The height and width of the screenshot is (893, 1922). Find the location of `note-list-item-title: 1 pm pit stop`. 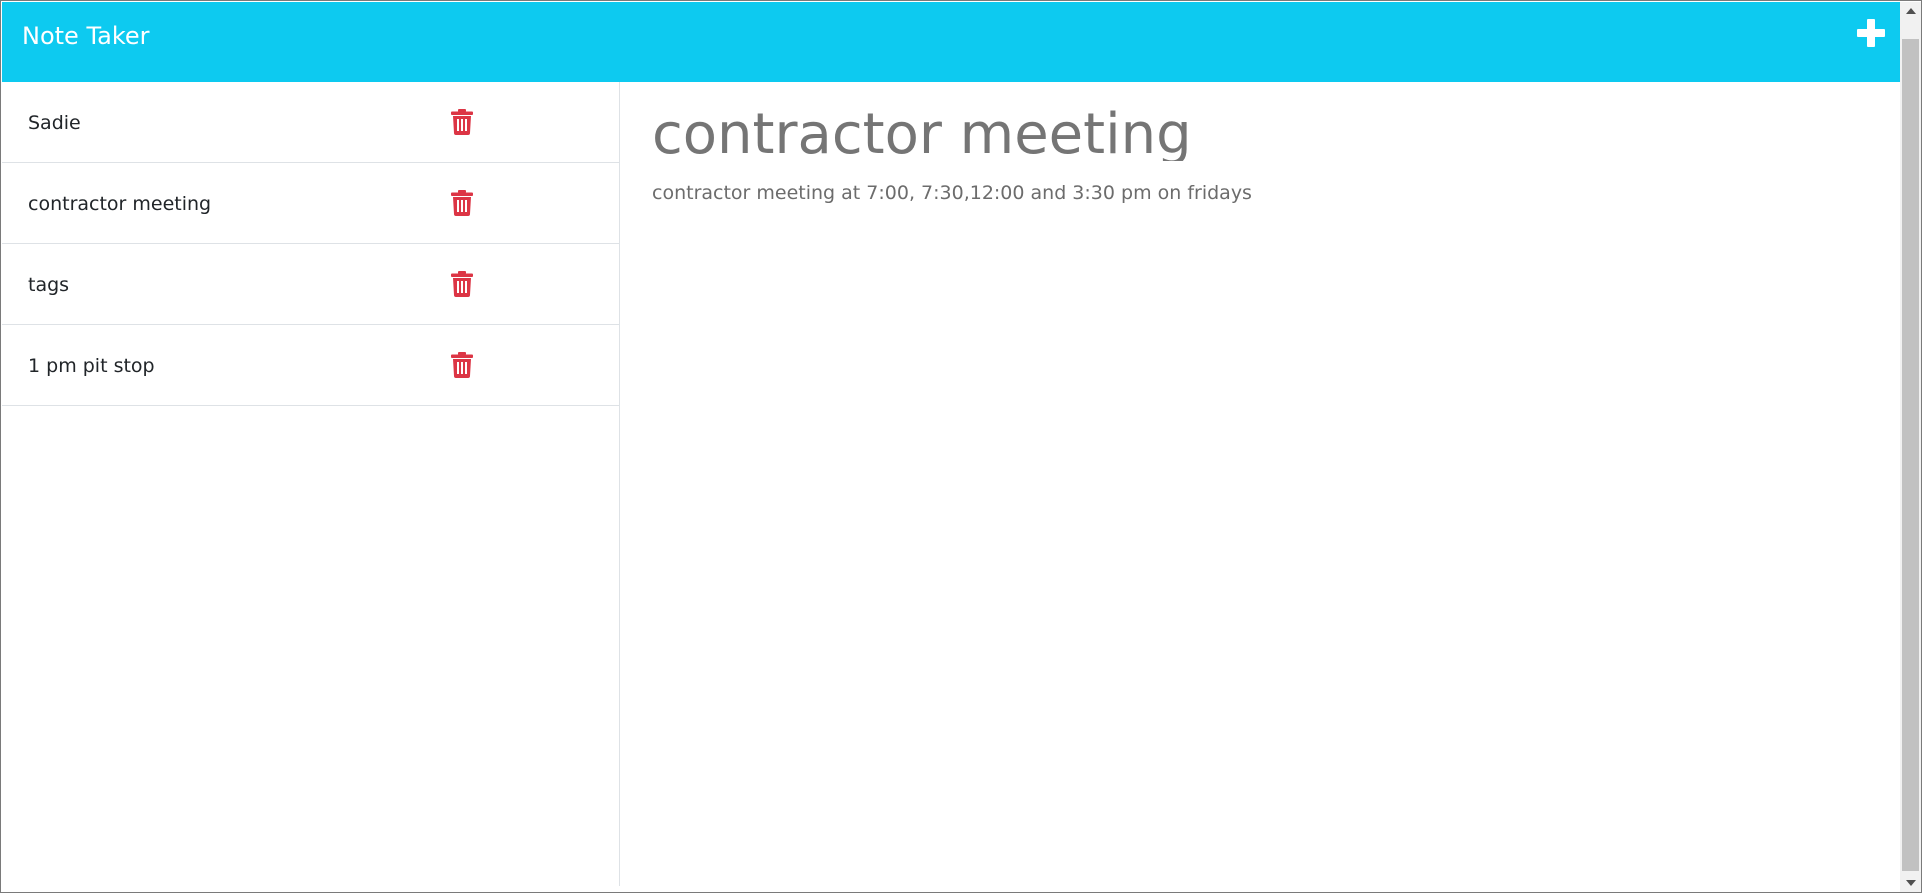

note-list-item-title: 1 pm pit stop is located at coordinates (91, 366).